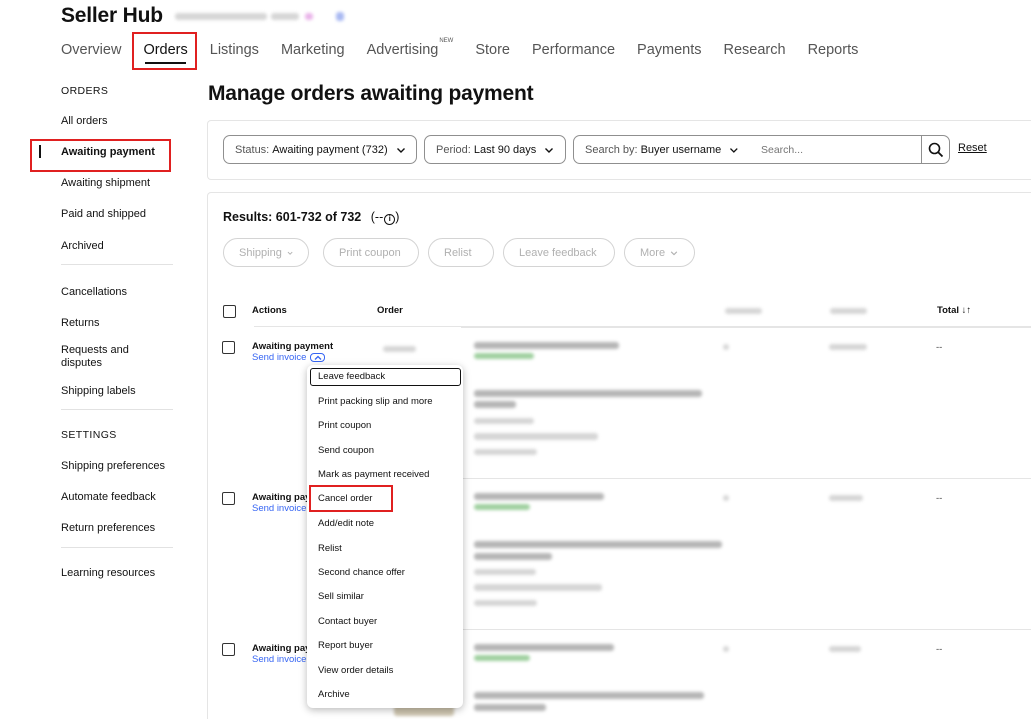 This screenshot has width=1031, height=719. Describe the element at coordinates (117, 301) in the screenshot. I see `sidebar-item-cancellations: Cancellations` at that location.